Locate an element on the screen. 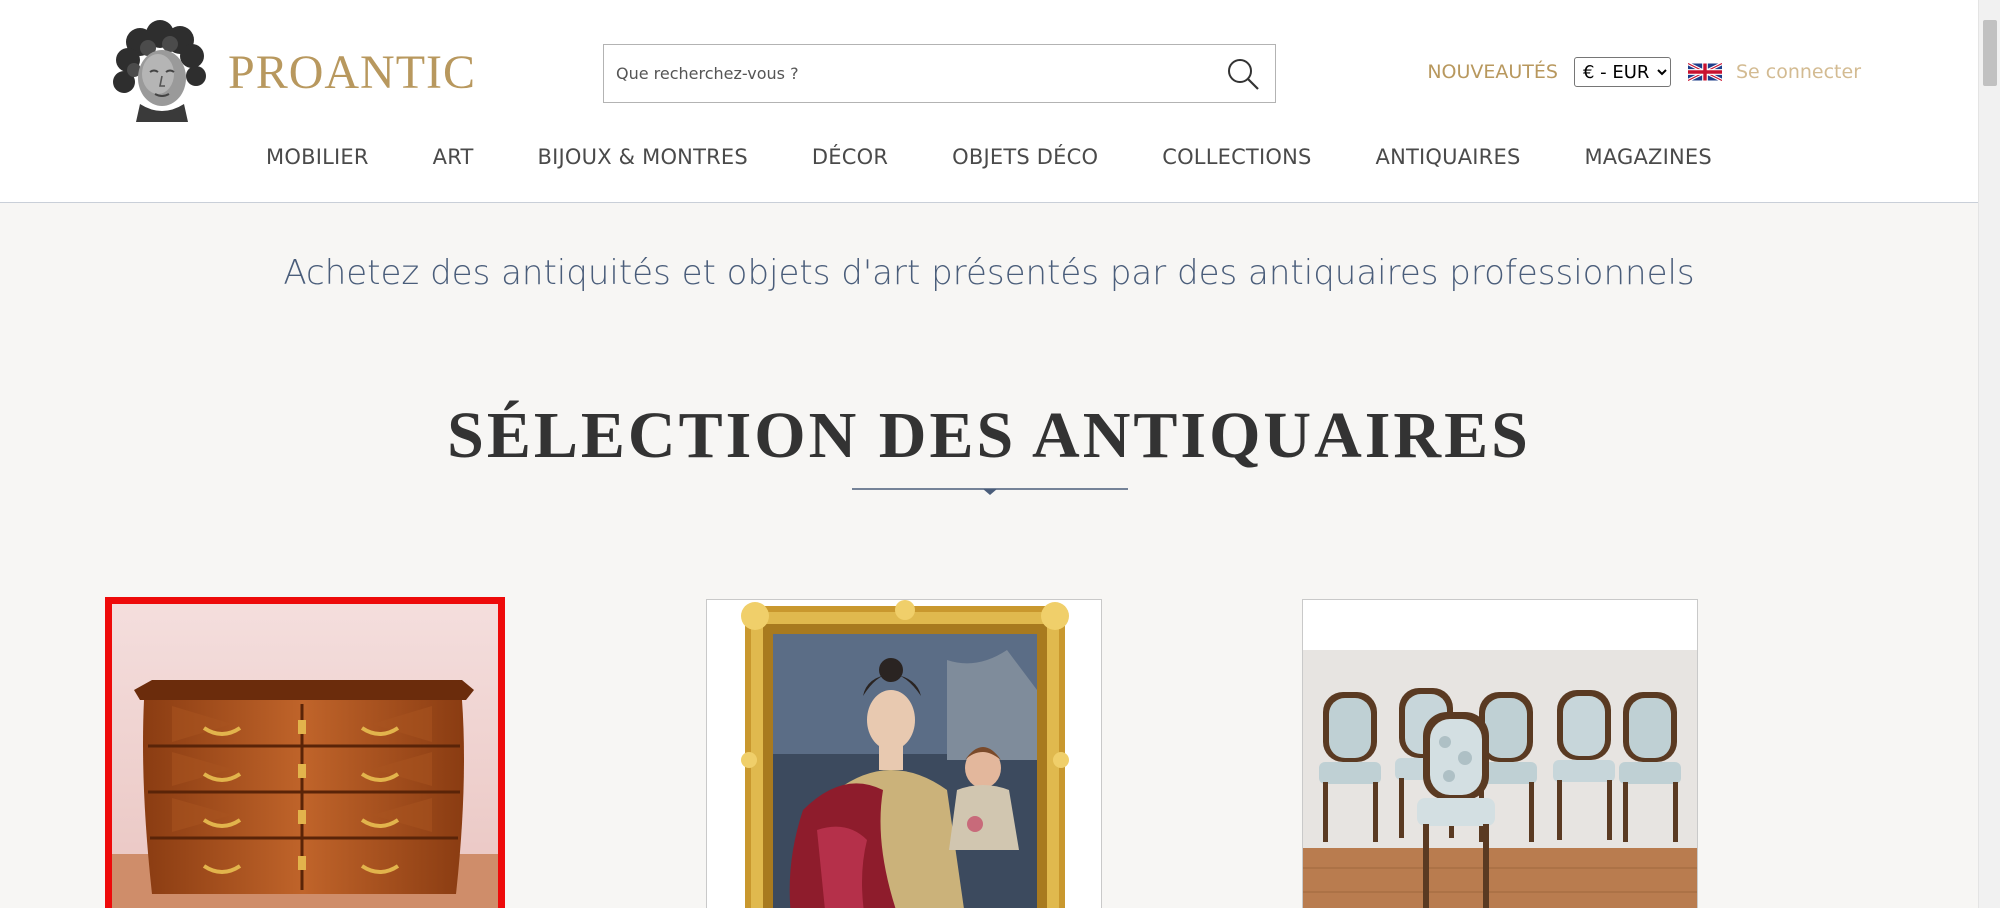  section-title: SÉLECTION DES ANTIQUAIRES is located at coordinates (989, 435).